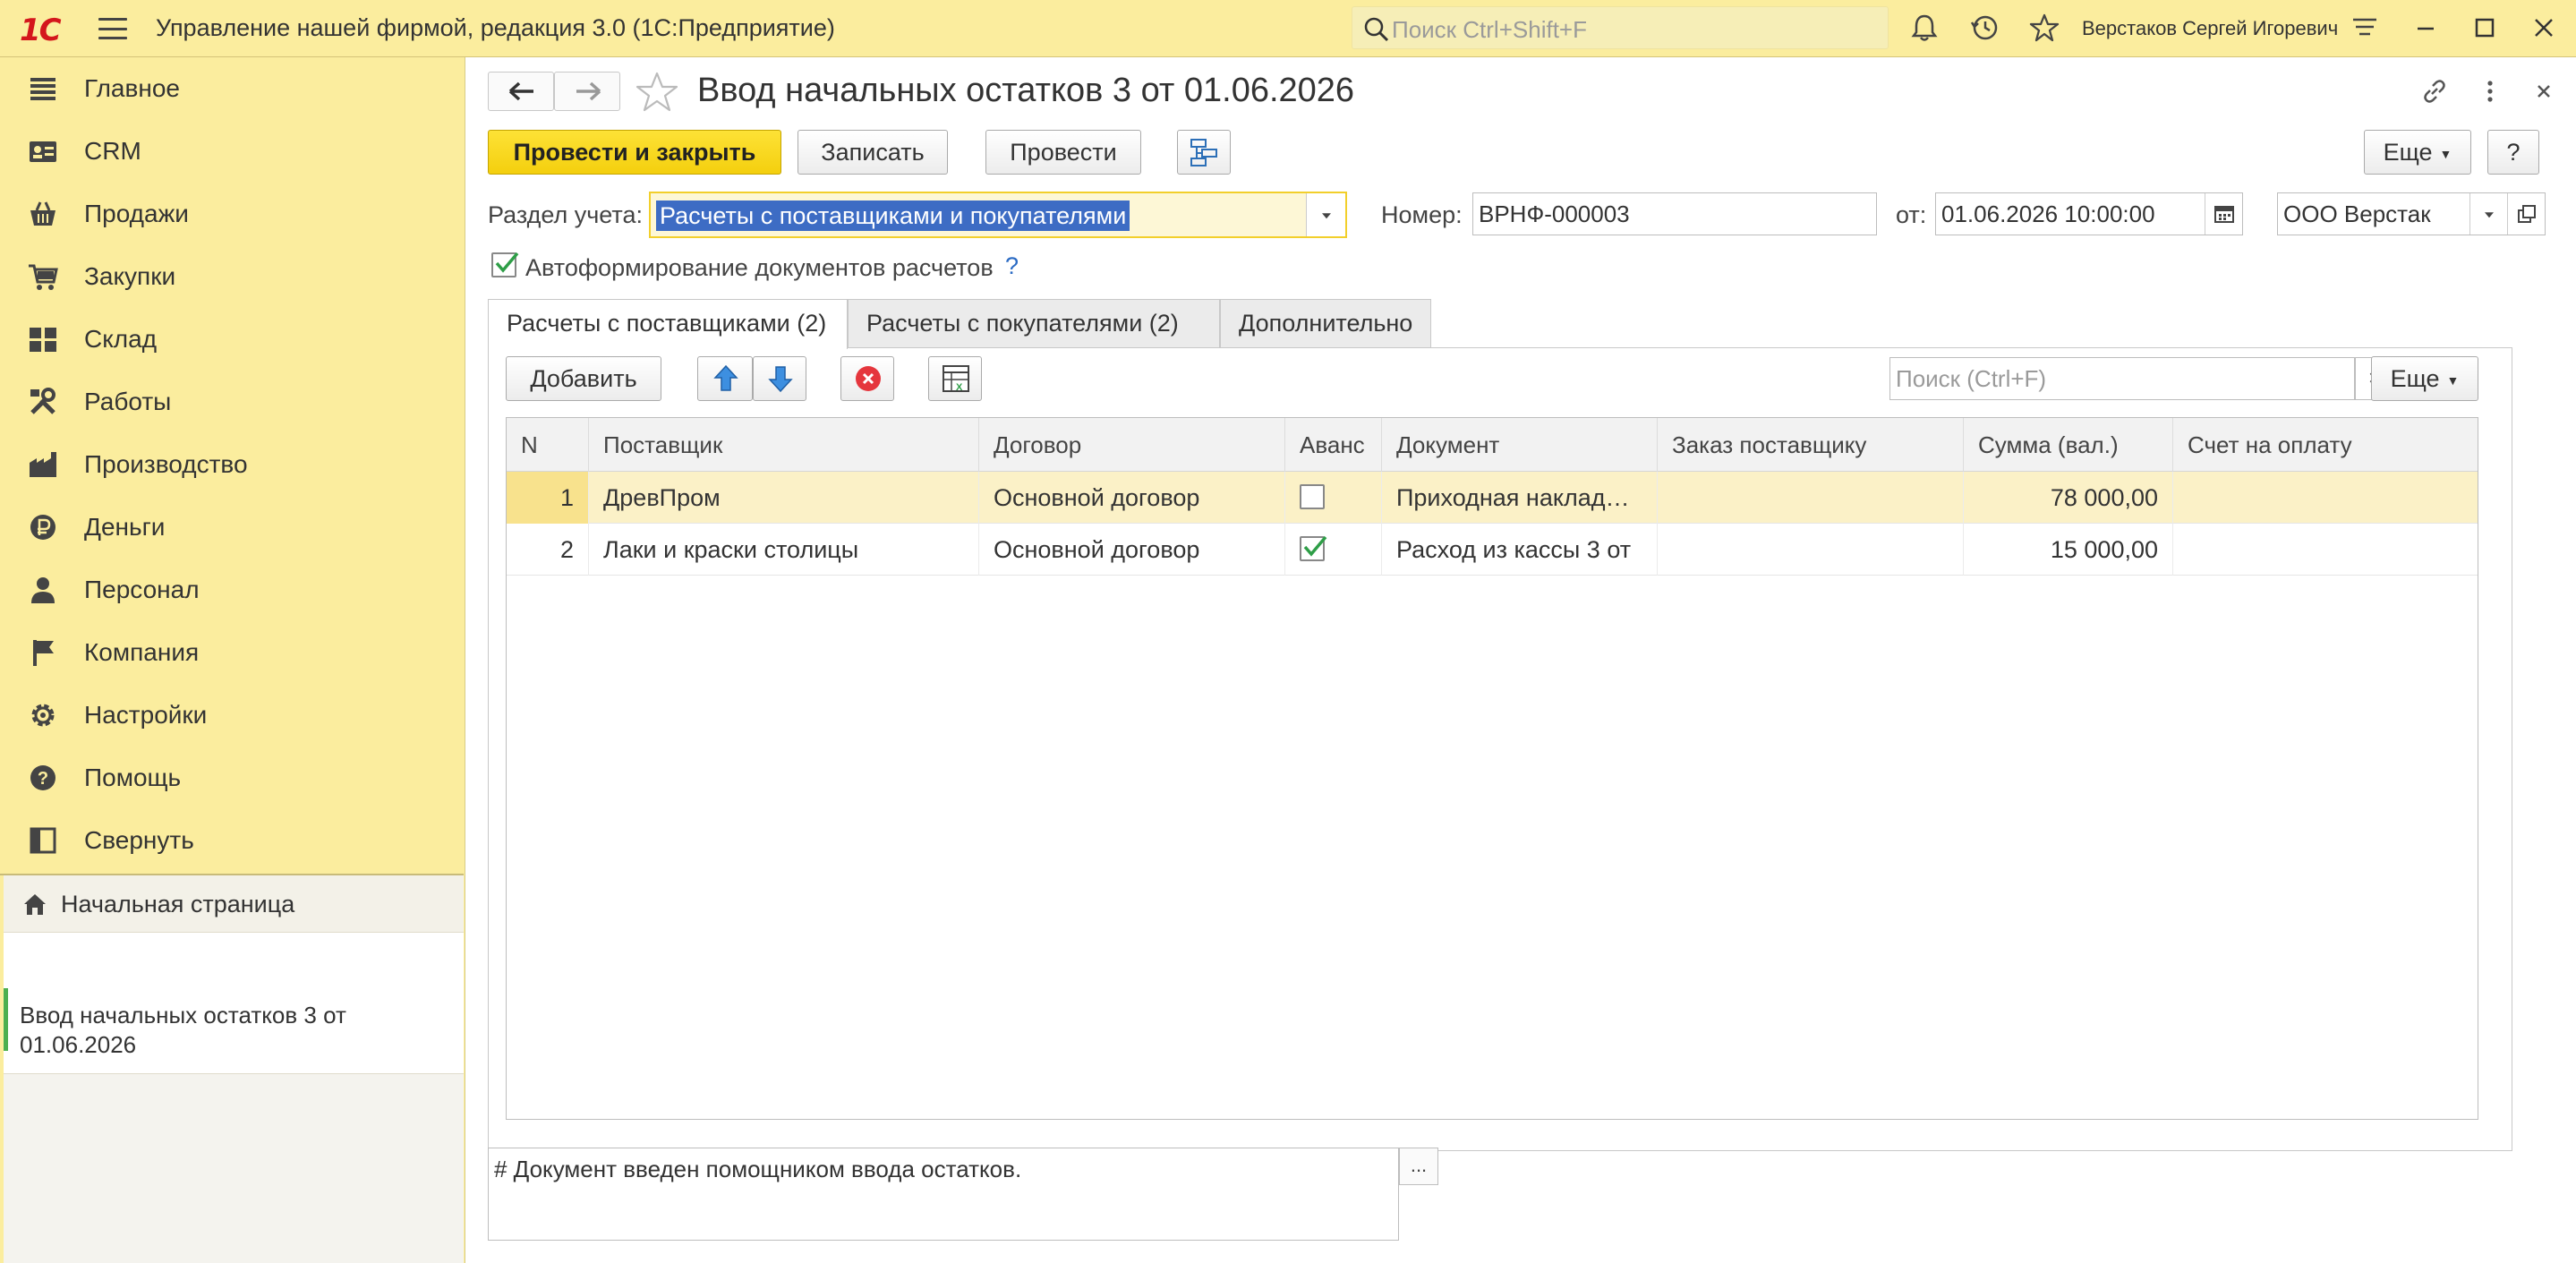 The height and width of the screenshot is (1263, 2576). I want to click on save-button: Записать, so click(873, 153).